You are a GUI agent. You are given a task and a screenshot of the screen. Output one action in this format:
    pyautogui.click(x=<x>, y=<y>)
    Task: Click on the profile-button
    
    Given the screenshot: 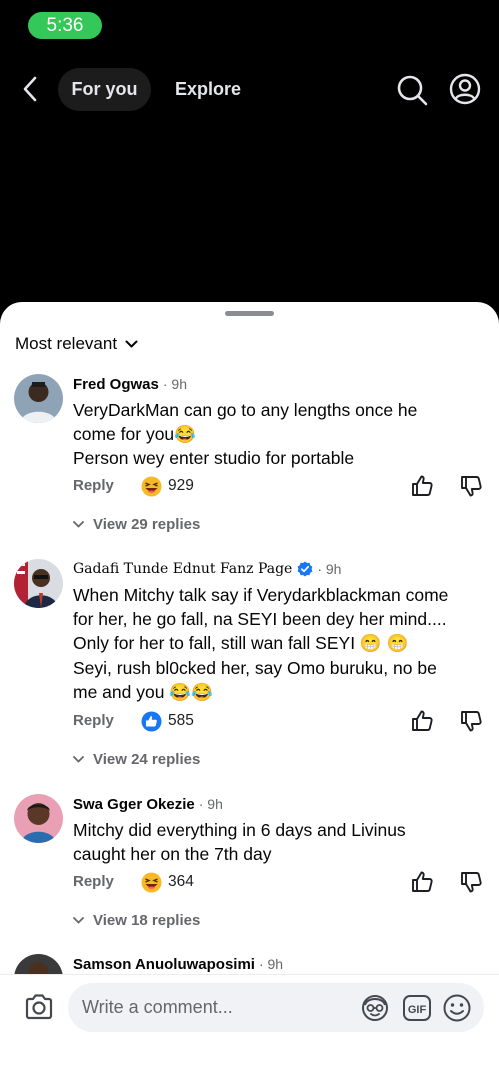 What is the action you would take?
    pyautogui.click(x=465, y=89)
    